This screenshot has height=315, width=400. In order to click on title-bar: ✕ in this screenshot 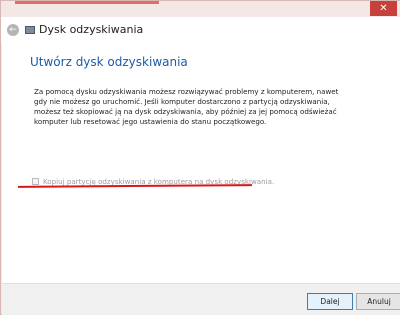, I will do `click(200, 9)`.